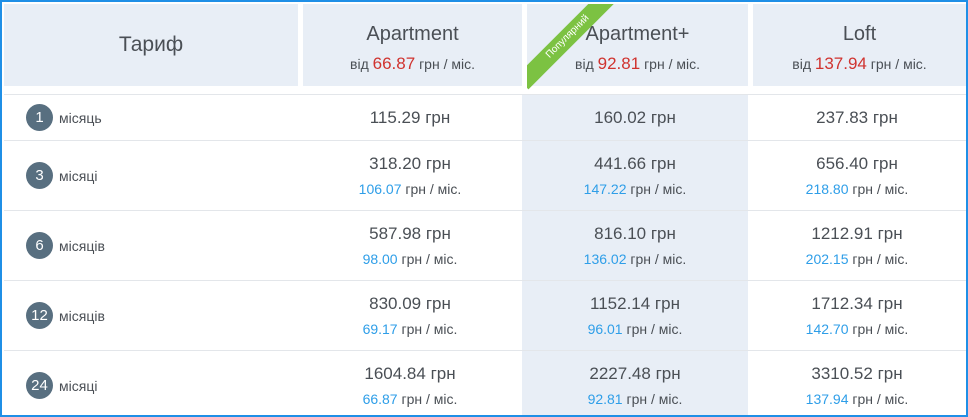 Image resolution: width=968 pixels, height=417 pixels. What do you see at coordinates (635, 176) in the screenshot?
I see `price-cell: 441.66 грн 147.22 грн / міс.` at bounding box center [635, 176].